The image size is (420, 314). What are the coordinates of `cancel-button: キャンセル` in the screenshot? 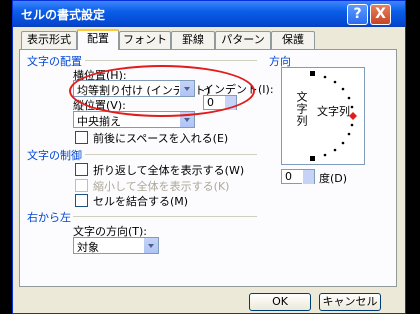 It's located at (350, 302).